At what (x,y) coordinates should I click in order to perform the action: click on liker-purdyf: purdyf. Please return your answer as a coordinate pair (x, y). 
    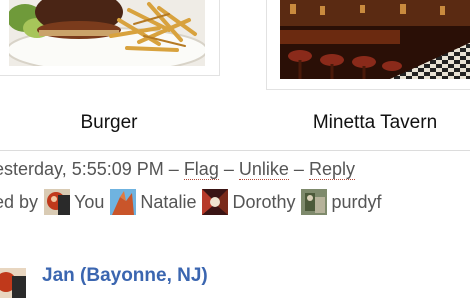
    Looking at the image, I should click on (341, 202).